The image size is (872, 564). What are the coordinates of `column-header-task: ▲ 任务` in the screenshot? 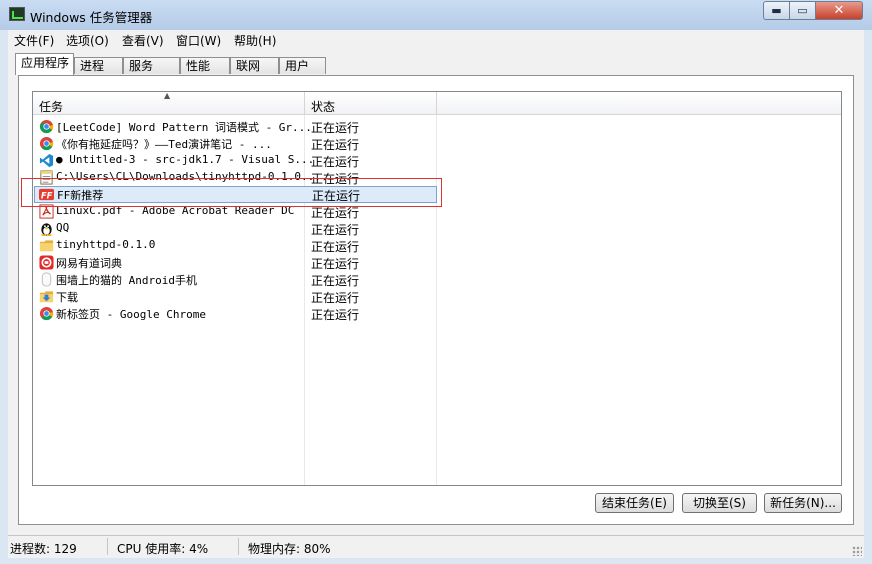 It's located at (169, 103).